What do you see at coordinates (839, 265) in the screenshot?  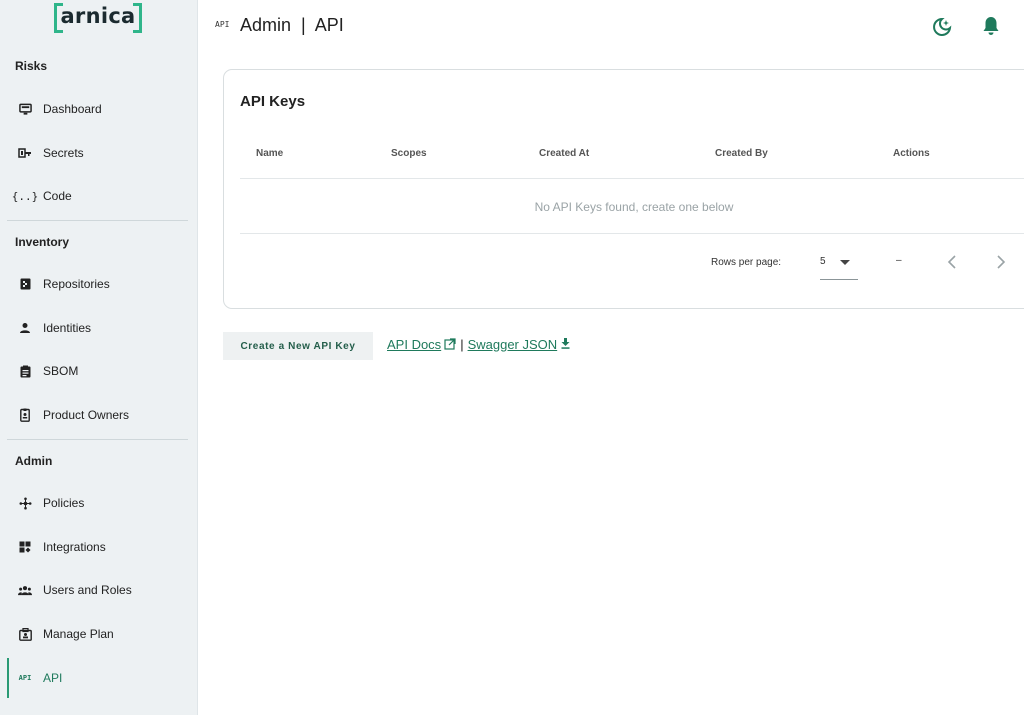 I see `rows-per-page-select: 5` at bounding box center [839, 265].